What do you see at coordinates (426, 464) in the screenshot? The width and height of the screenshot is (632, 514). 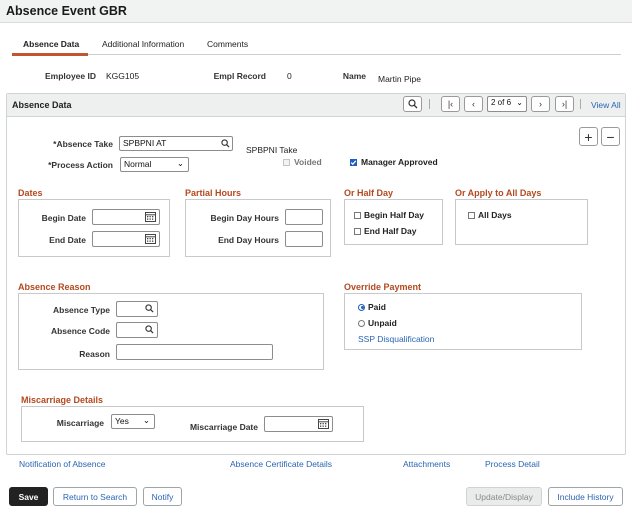 I see `attachments-link: Attachments` at bounding box center [426, 464].